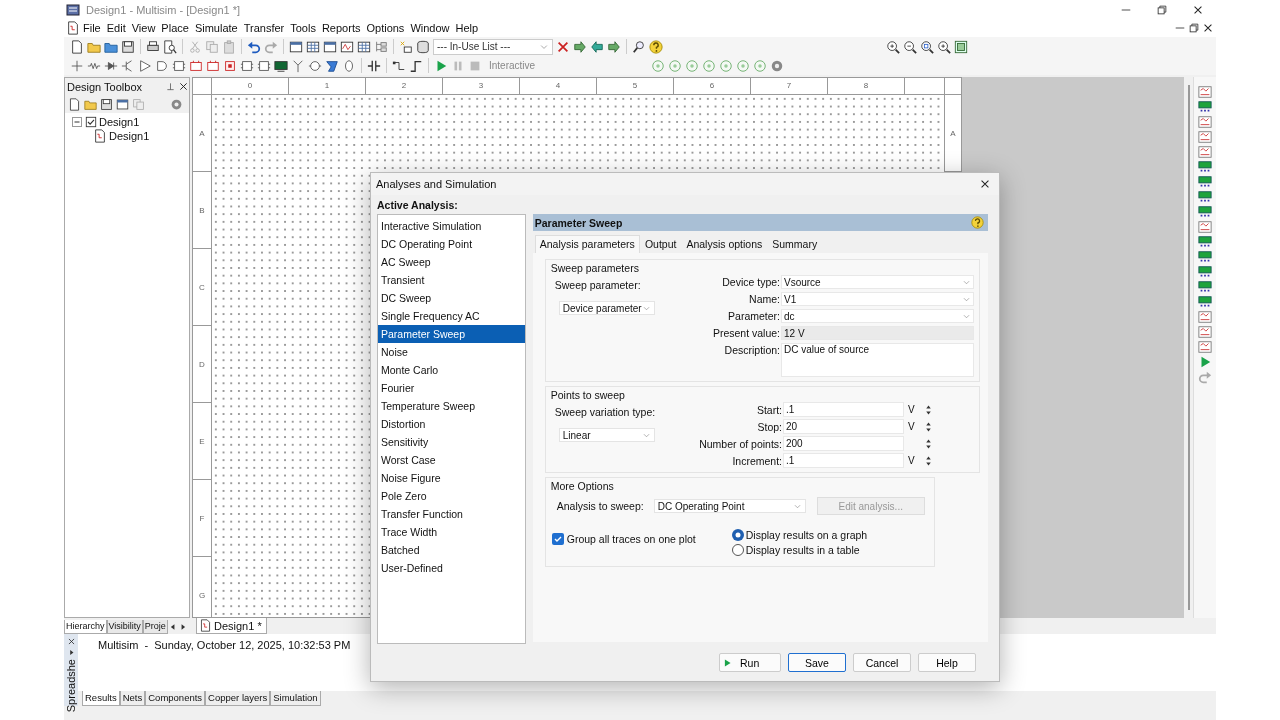  I want to click on antenna-icon, so click(298, 65).